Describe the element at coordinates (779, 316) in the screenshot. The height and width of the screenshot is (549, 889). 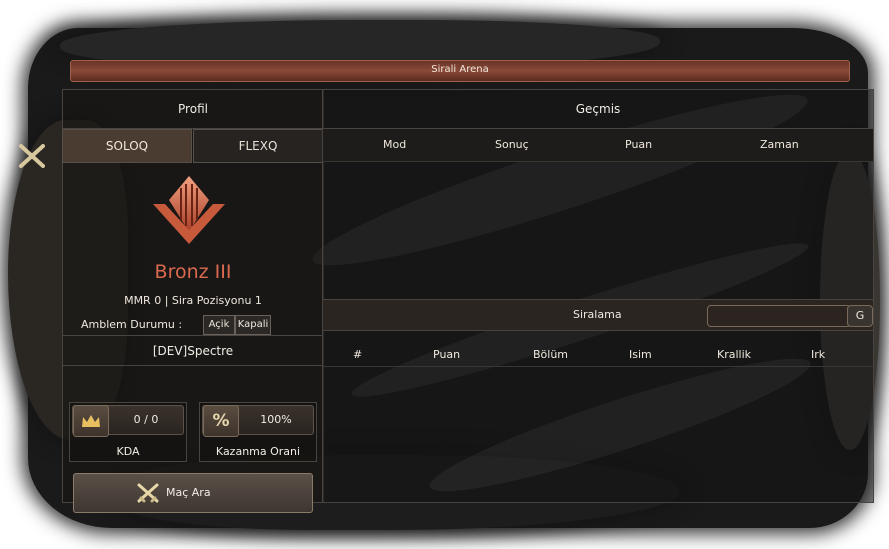
I see `ranking-search-input` at that location.